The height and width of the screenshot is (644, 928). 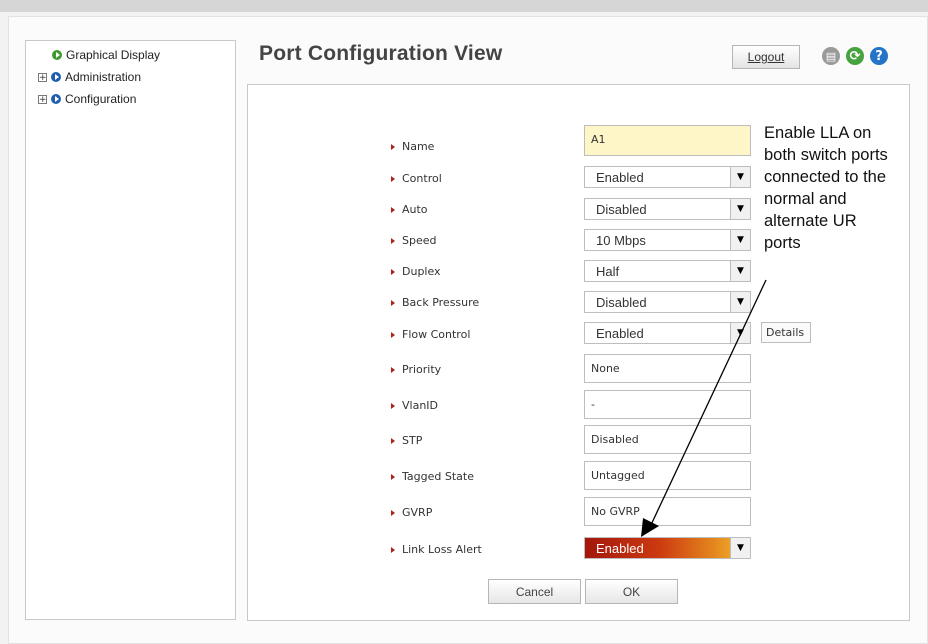 I want to click on annotation-arrow, so click(x=704, y=408).